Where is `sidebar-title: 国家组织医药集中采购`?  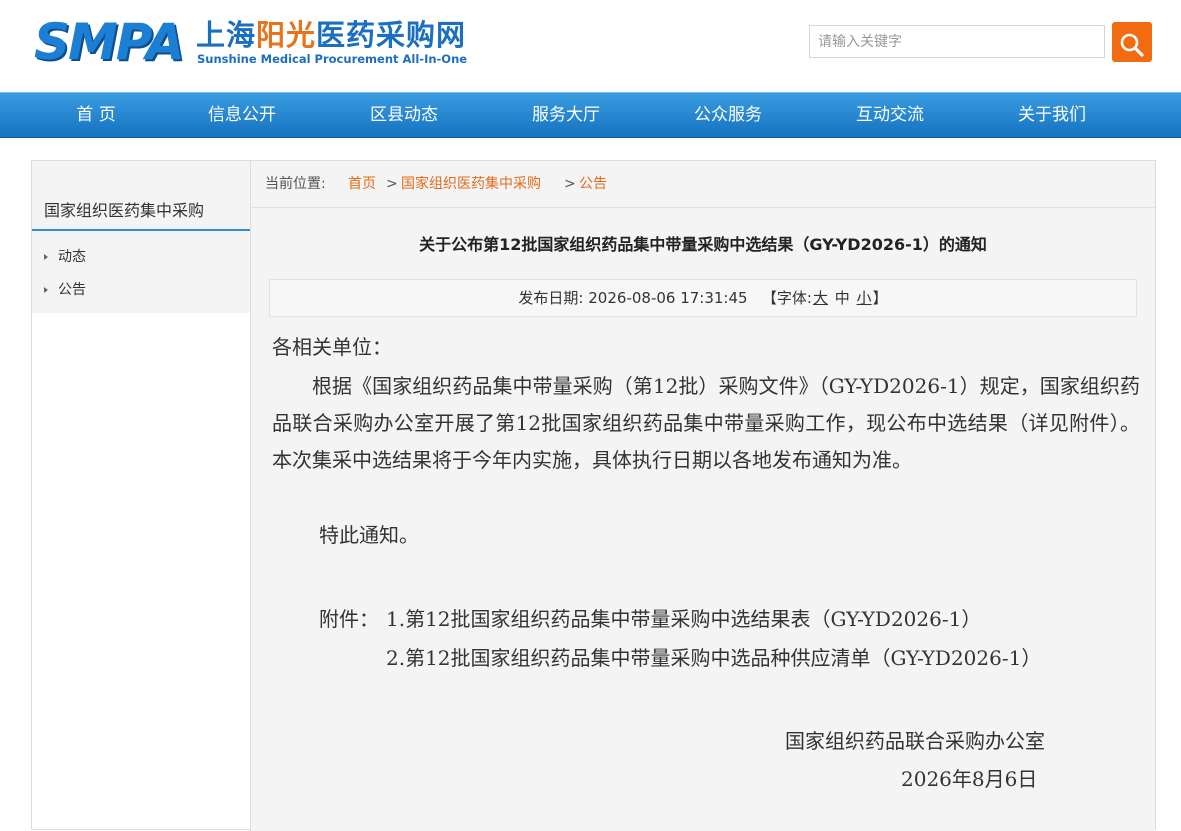 sidebar-title: 国家组织医药集中采购 is located at coordinates (141, 212).